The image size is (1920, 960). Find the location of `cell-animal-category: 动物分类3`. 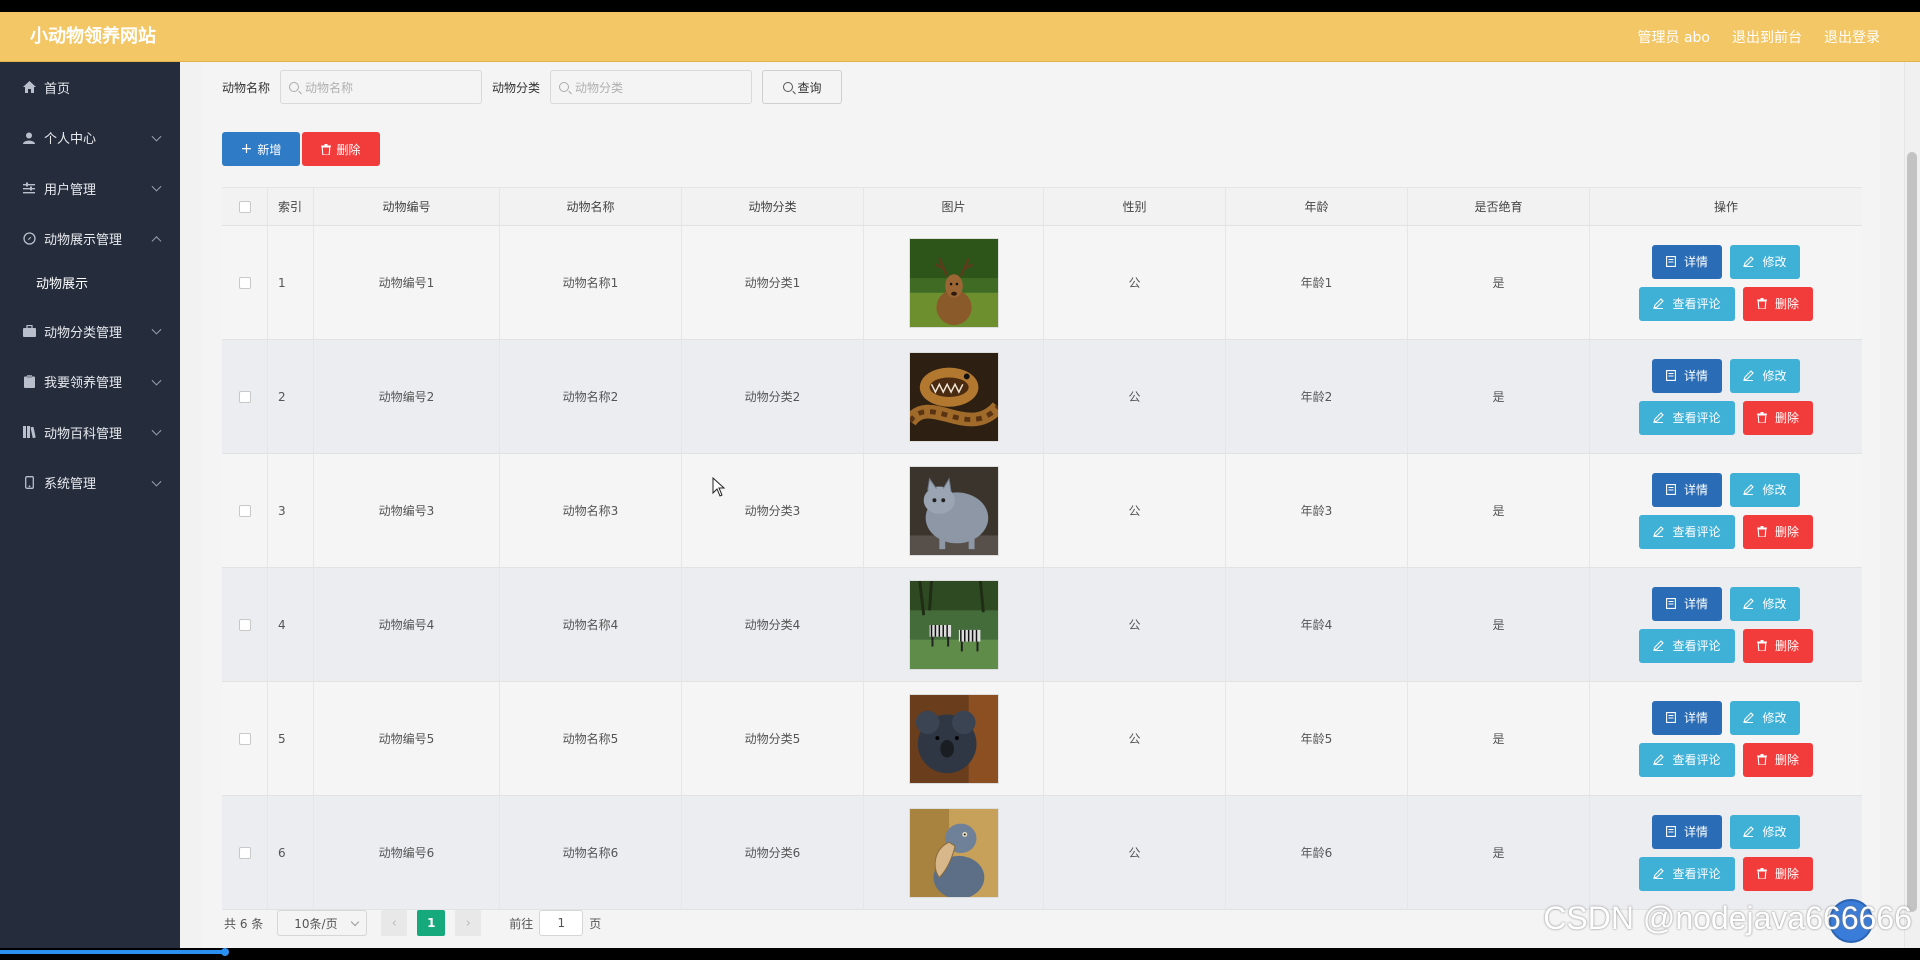

cell-animal-category: 动物分类3 is located at coordinates (773, 510).